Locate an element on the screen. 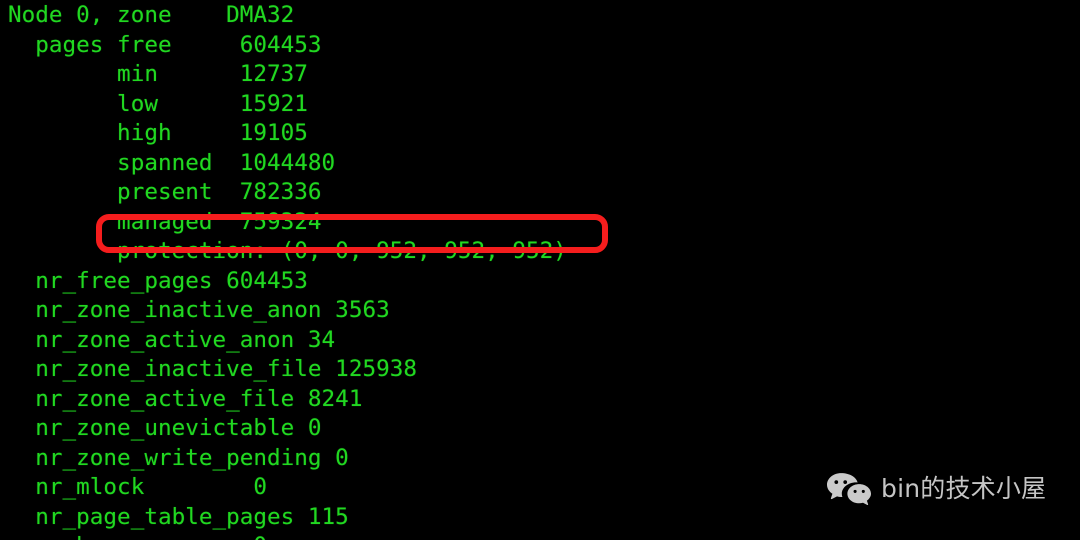 The width and height of the screenshot is (1080, 540). terminal-line: present 782336 is located at coordinates (165, 192).